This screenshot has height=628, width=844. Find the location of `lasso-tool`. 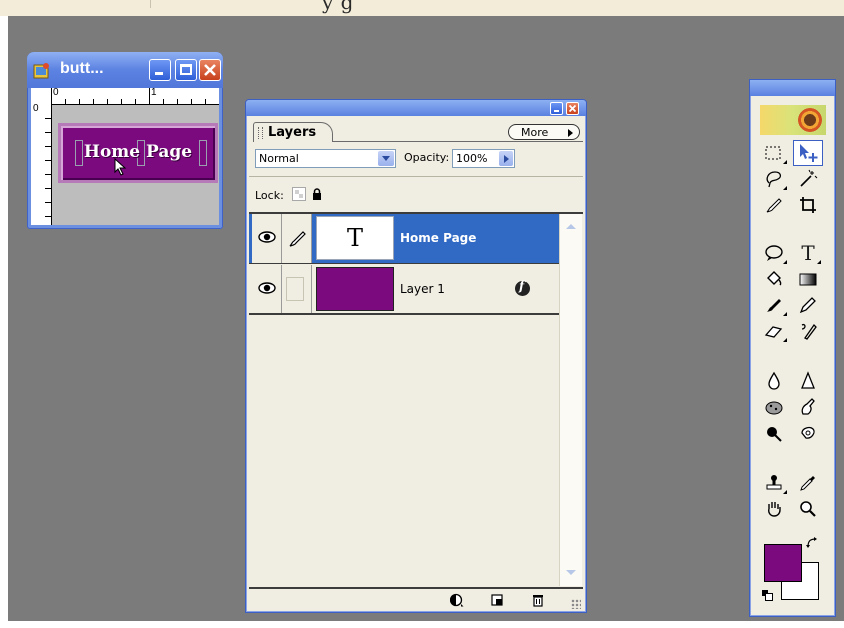

lasso-tool is located at coordinates (774, 179).